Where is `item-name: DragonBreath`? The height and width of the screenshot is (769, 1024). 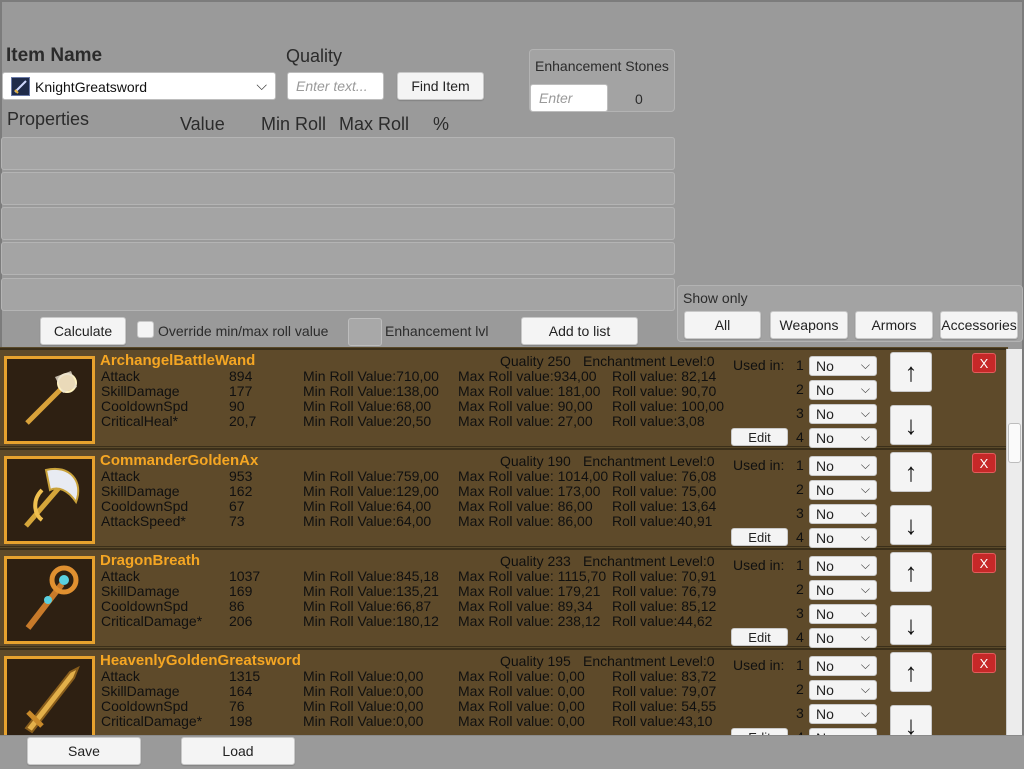
item-name: DragonBreath is located at coordinates (150, 560).